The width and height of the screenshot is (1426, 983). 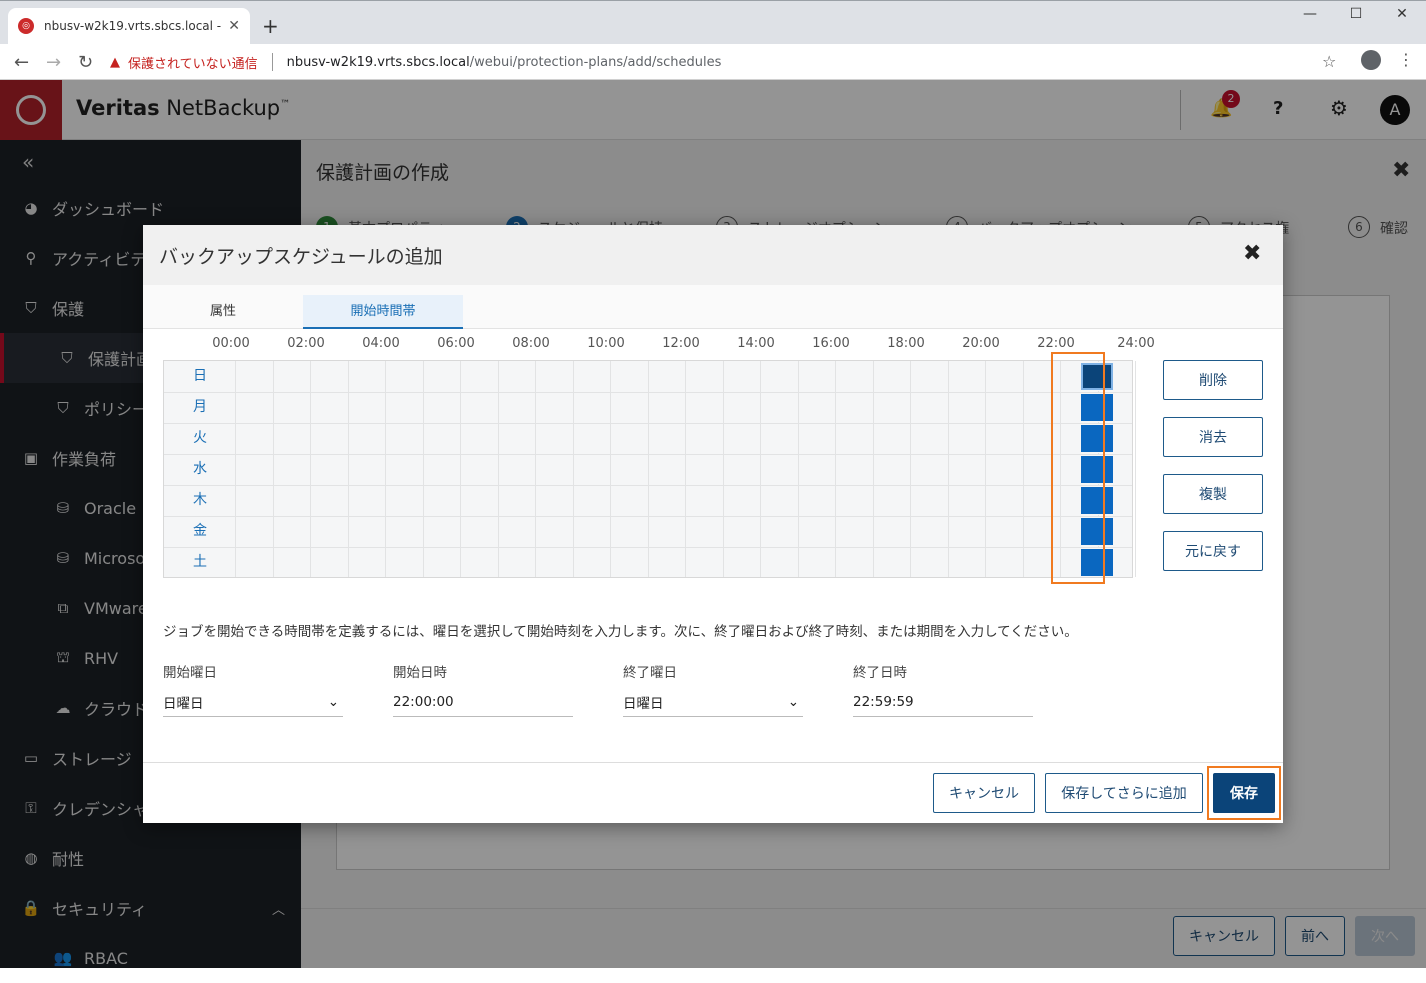 What do you see at coordinates (1213, 380) in the screenshot?
I see `delete-button: 削除` at bounding box center [1213, 380].